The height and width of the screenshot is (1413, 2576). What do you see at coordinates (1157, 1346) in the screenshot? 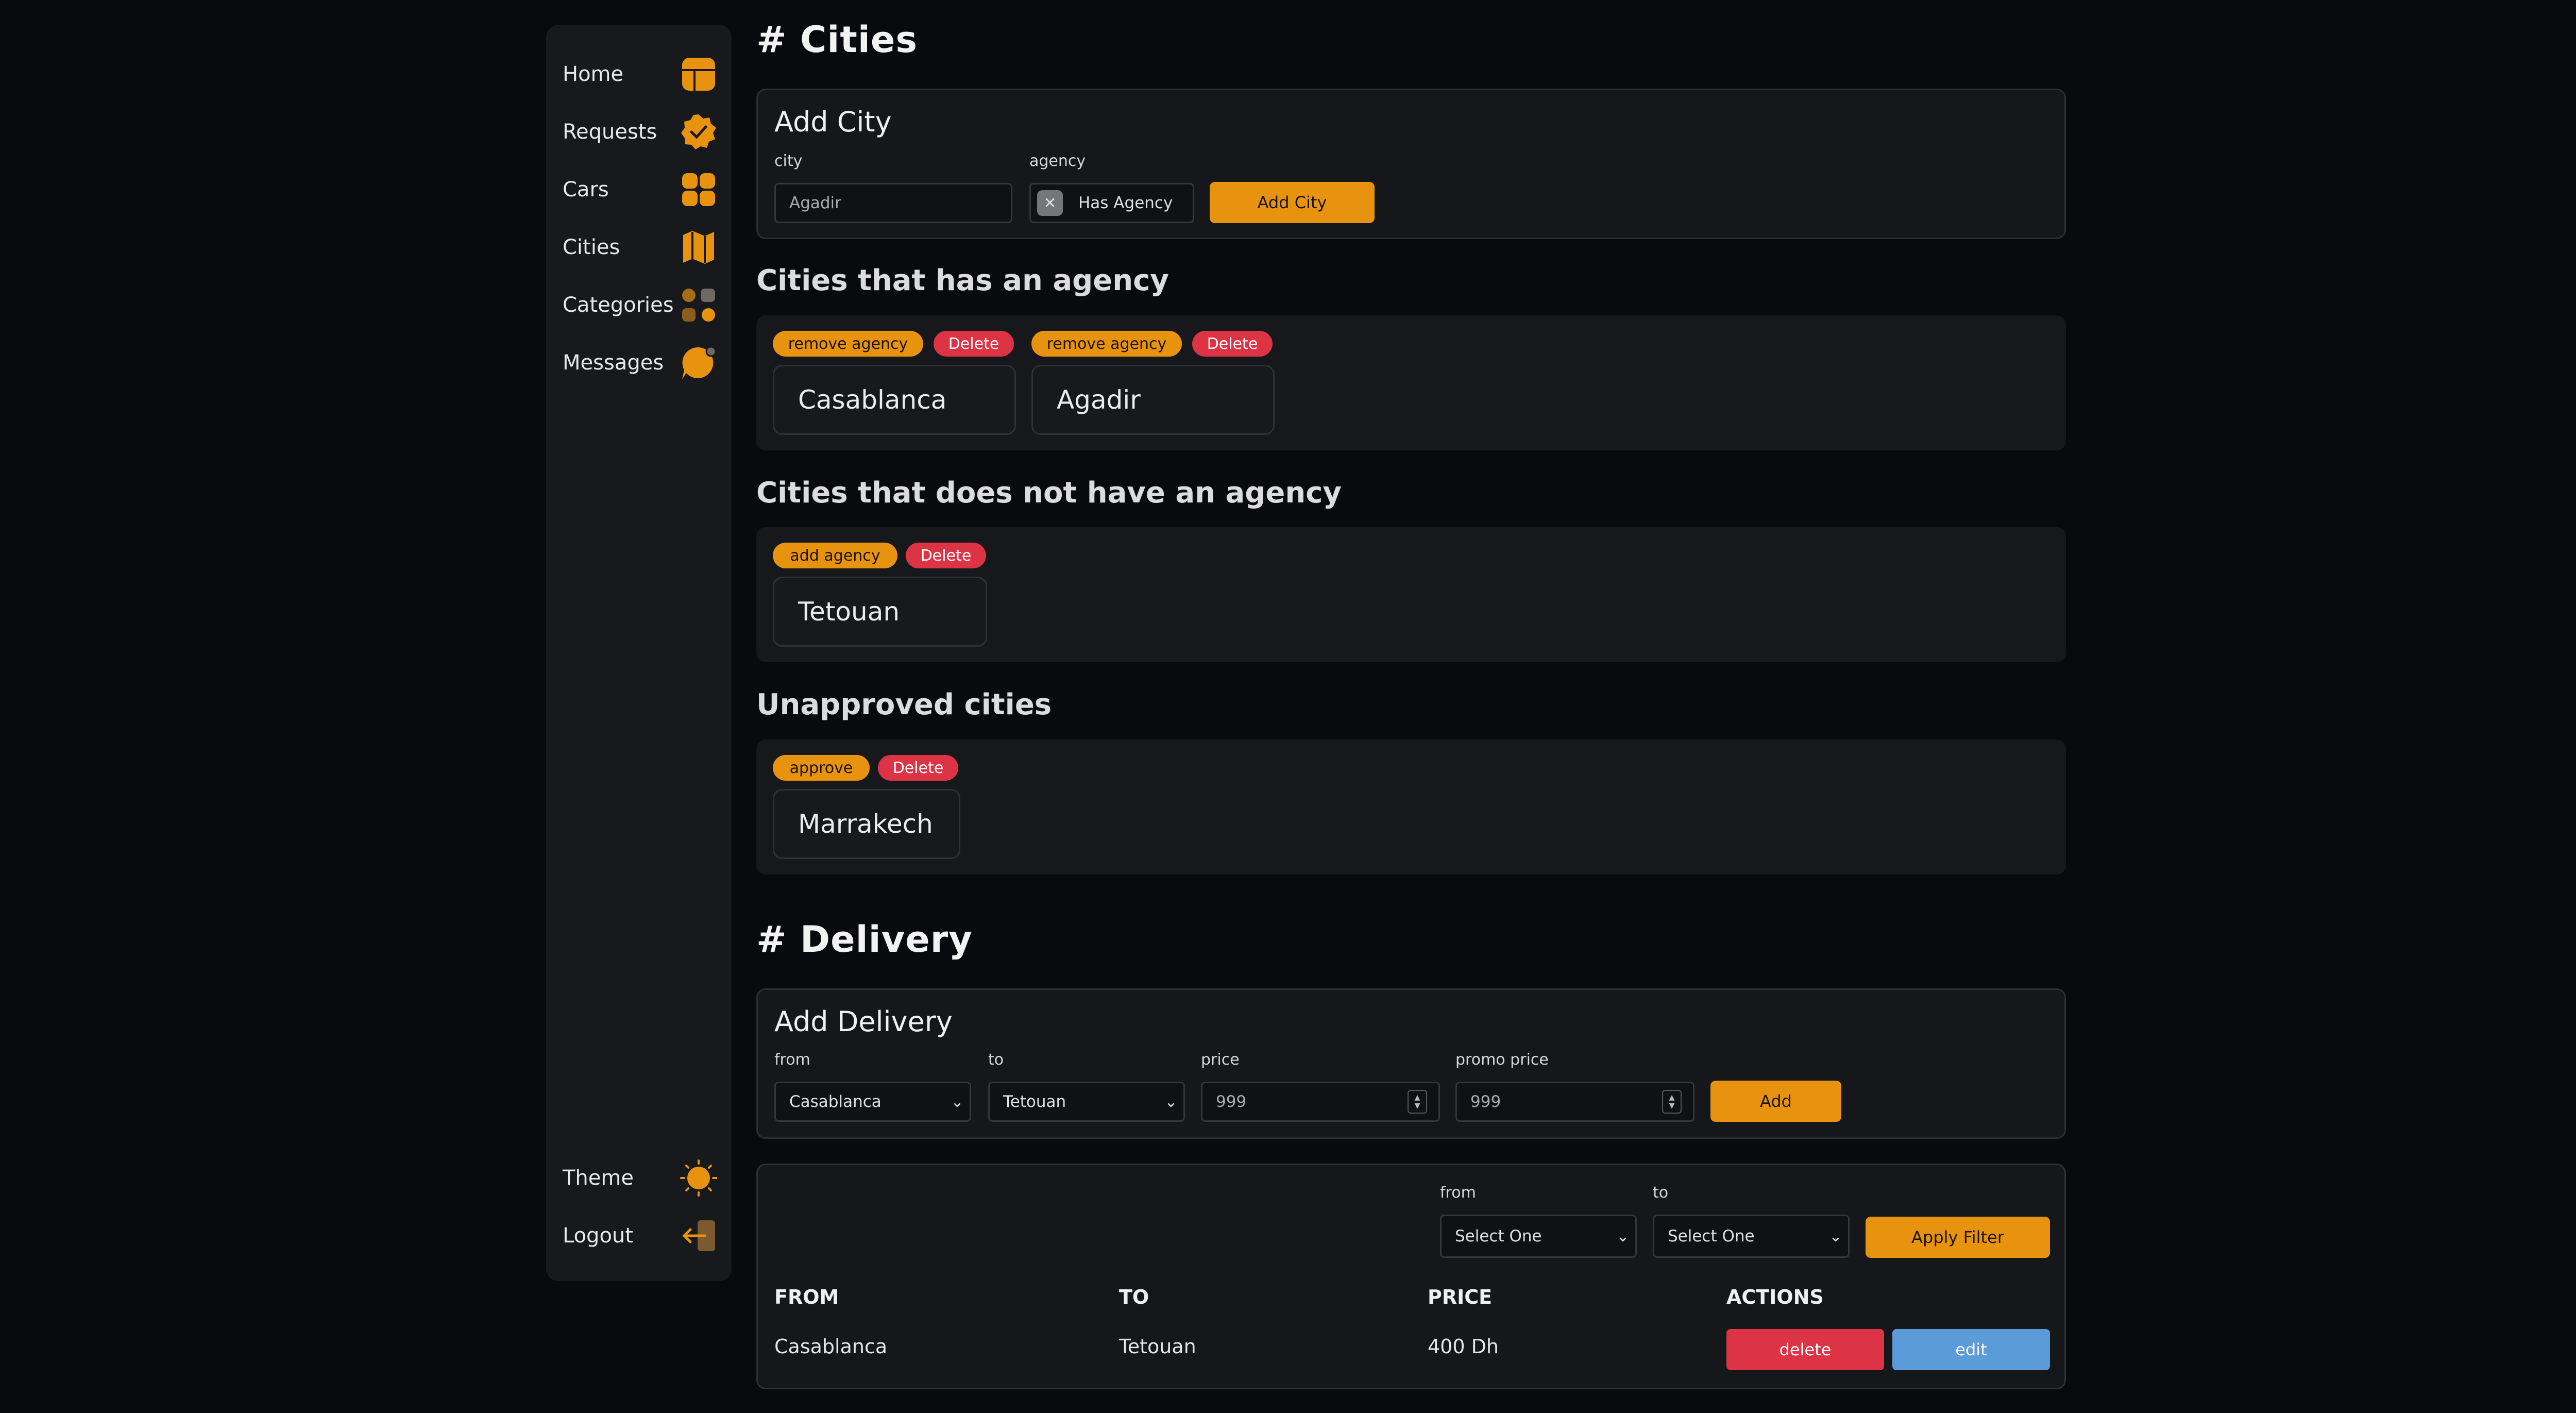
I see `cell-to: Tetouan` at bounding box center [1157, 1346].